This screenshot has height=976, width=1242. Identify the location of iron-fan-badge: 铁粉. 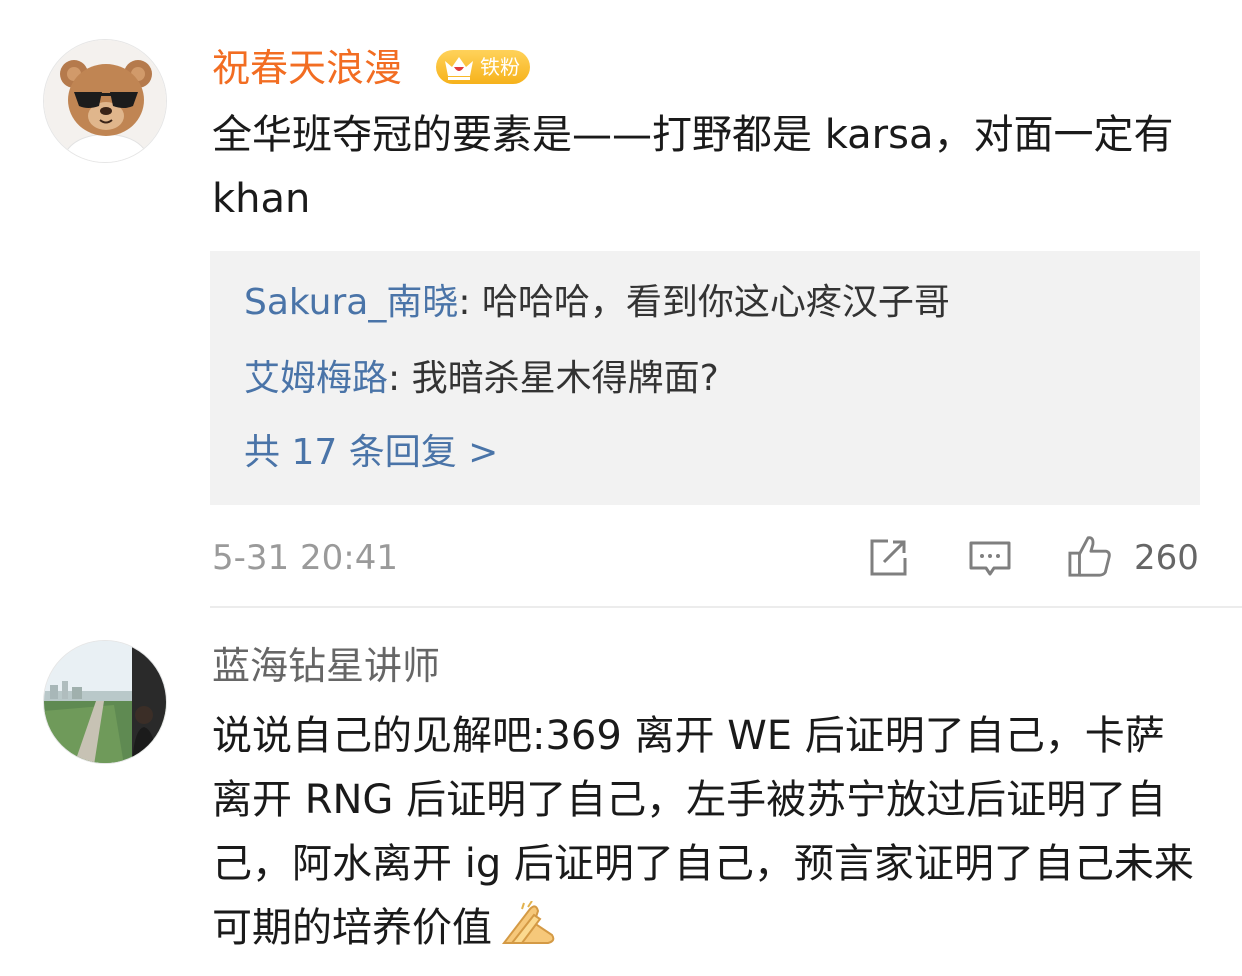
(483, 67).